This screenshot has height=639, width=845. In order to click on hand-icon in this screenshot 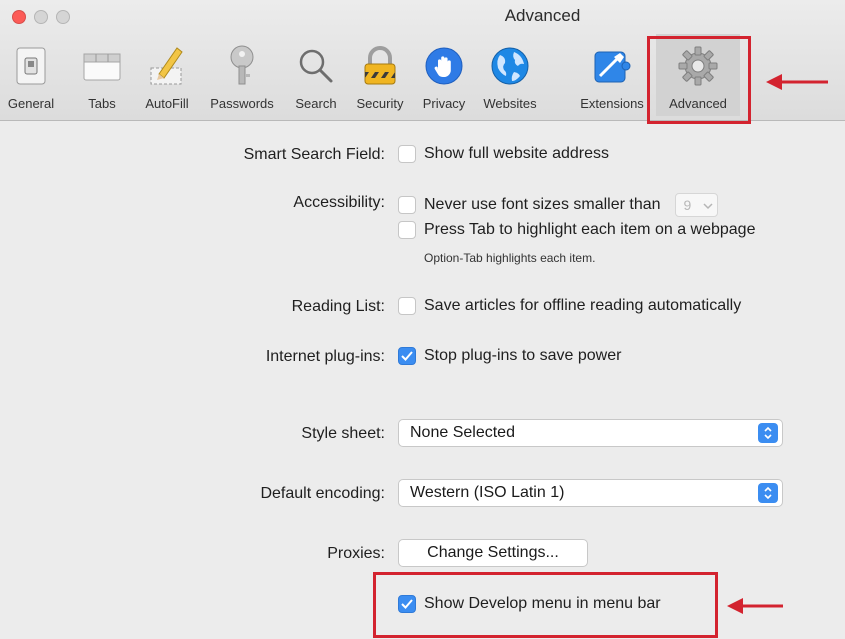, I will do `click(444, 66)`.